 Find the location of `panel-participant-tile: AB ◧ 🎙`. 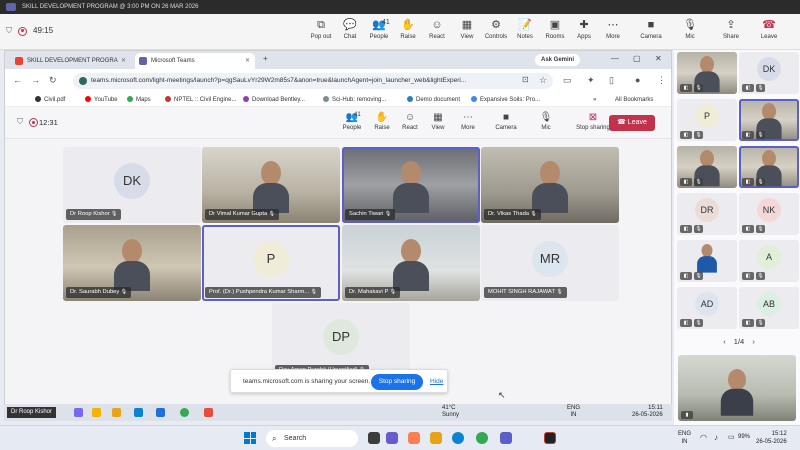

panel-participant-tile: AB ◧ 🎙 is located at coordinates (769, 308).